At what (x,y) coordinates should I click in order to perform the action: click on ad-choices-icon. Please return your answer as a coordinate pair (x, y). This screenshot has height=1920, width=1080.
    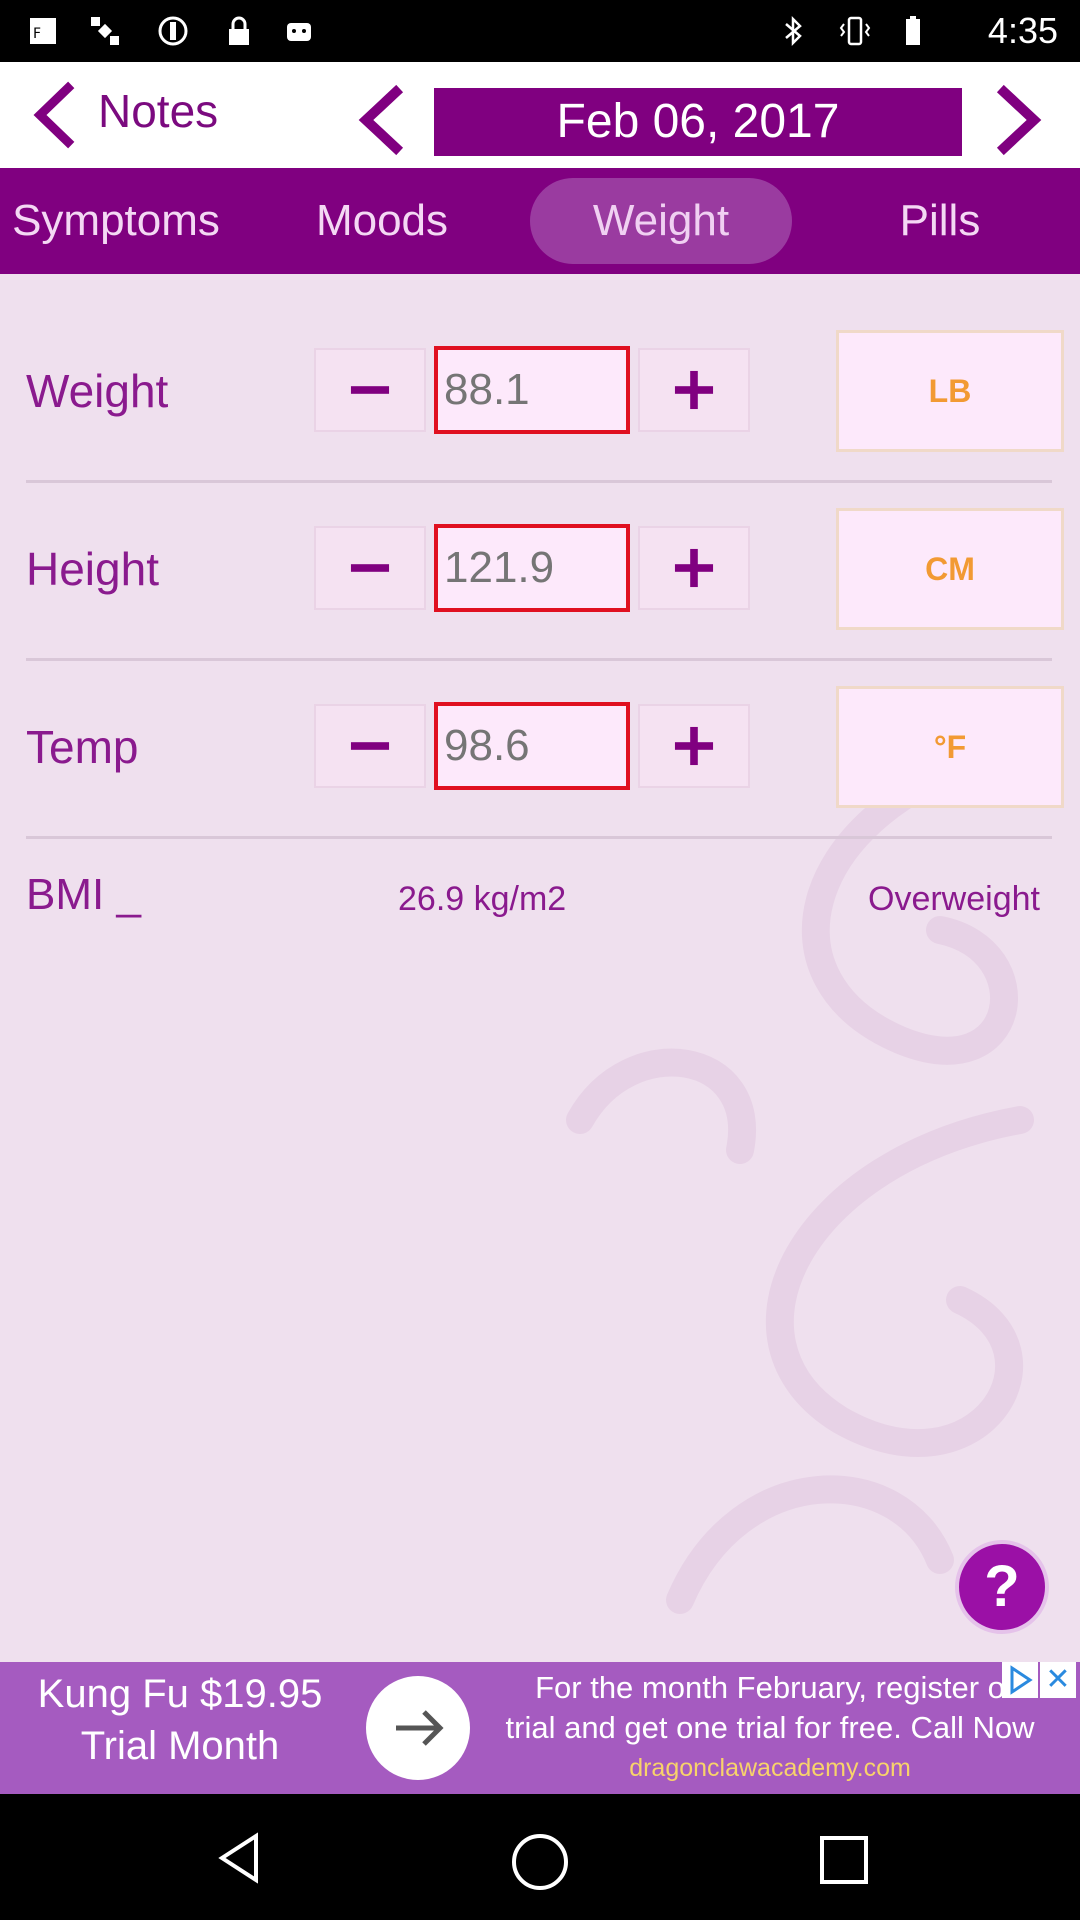
    Looking at the image, I should click on (1020, 1680).